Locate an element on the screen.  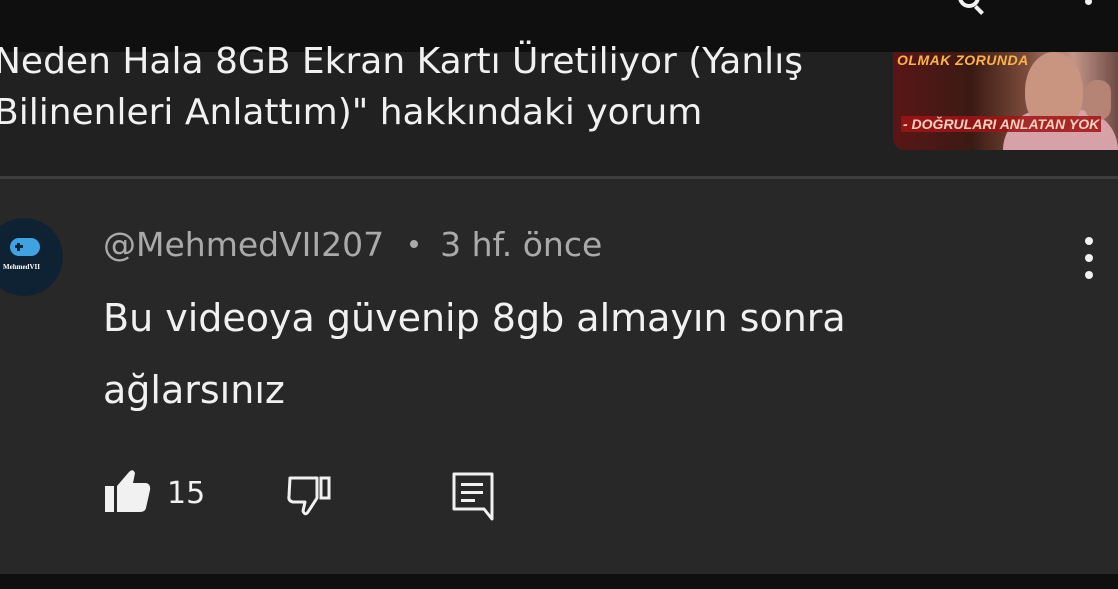
thumbs-up-icon is located at coordinates (128, 491).